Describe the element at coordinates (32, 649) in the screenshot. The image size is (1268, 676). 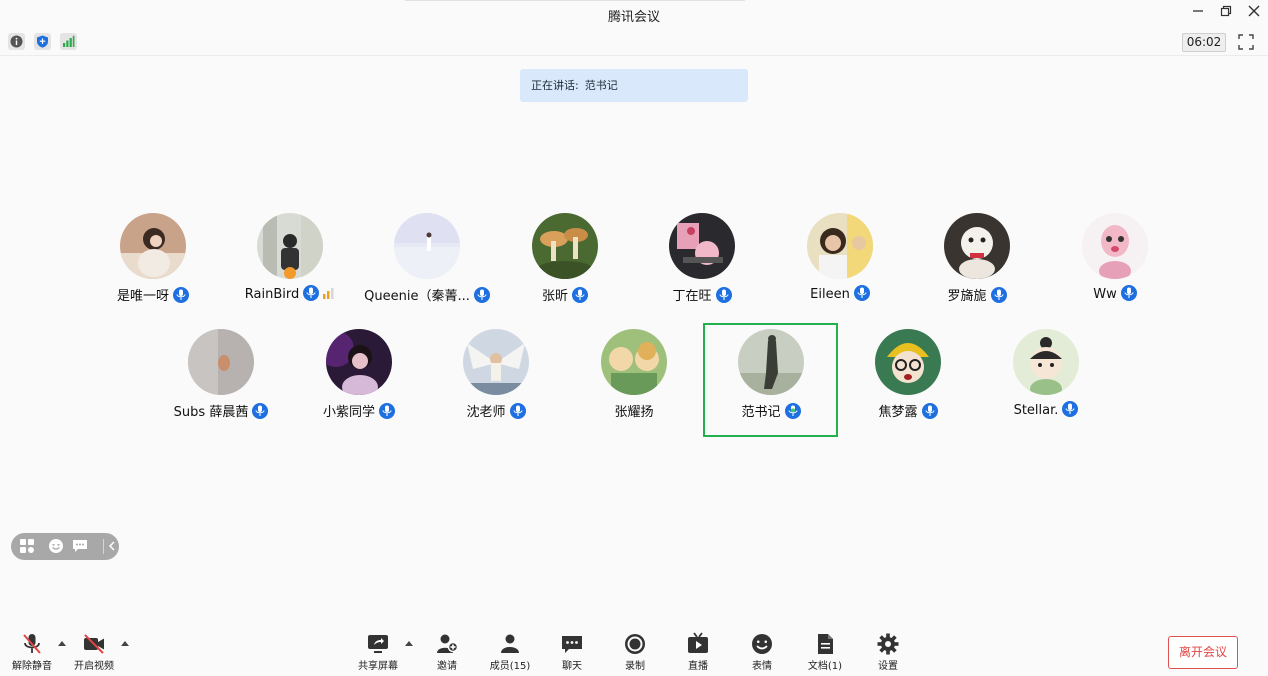
I see `unmute-button: 解除静音` at that location.